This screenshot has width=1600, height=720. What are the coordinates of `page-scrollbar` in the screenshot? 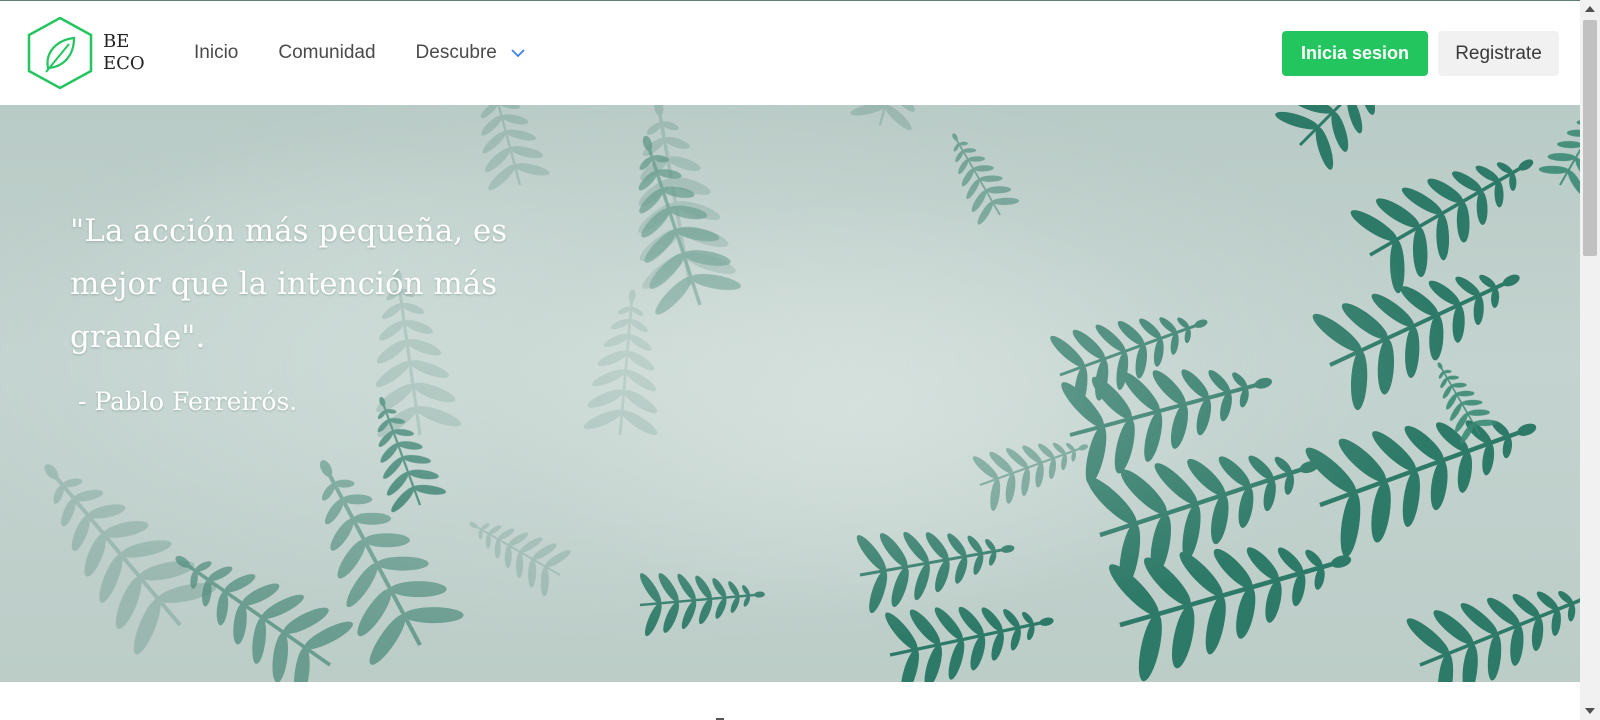 It's located at (1590, 360).